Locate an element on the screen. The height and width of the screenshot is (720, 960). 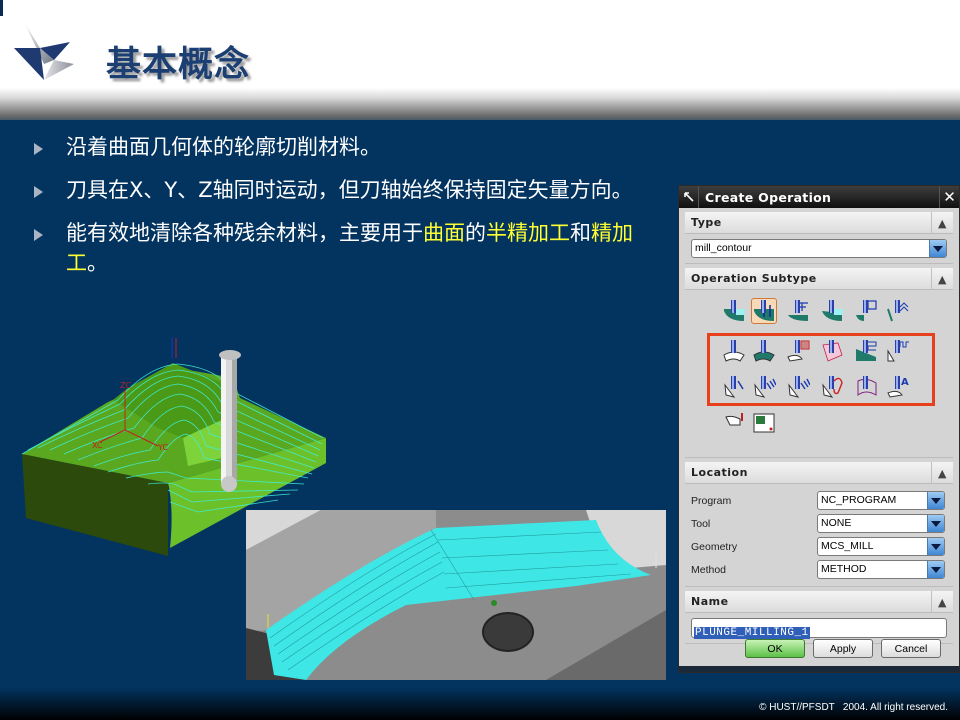
bullet-item: 刀具在X、Y、Z轴同时运动，但刀轴始终保持固定矢量方向。 is located at coordinates (345, 190).